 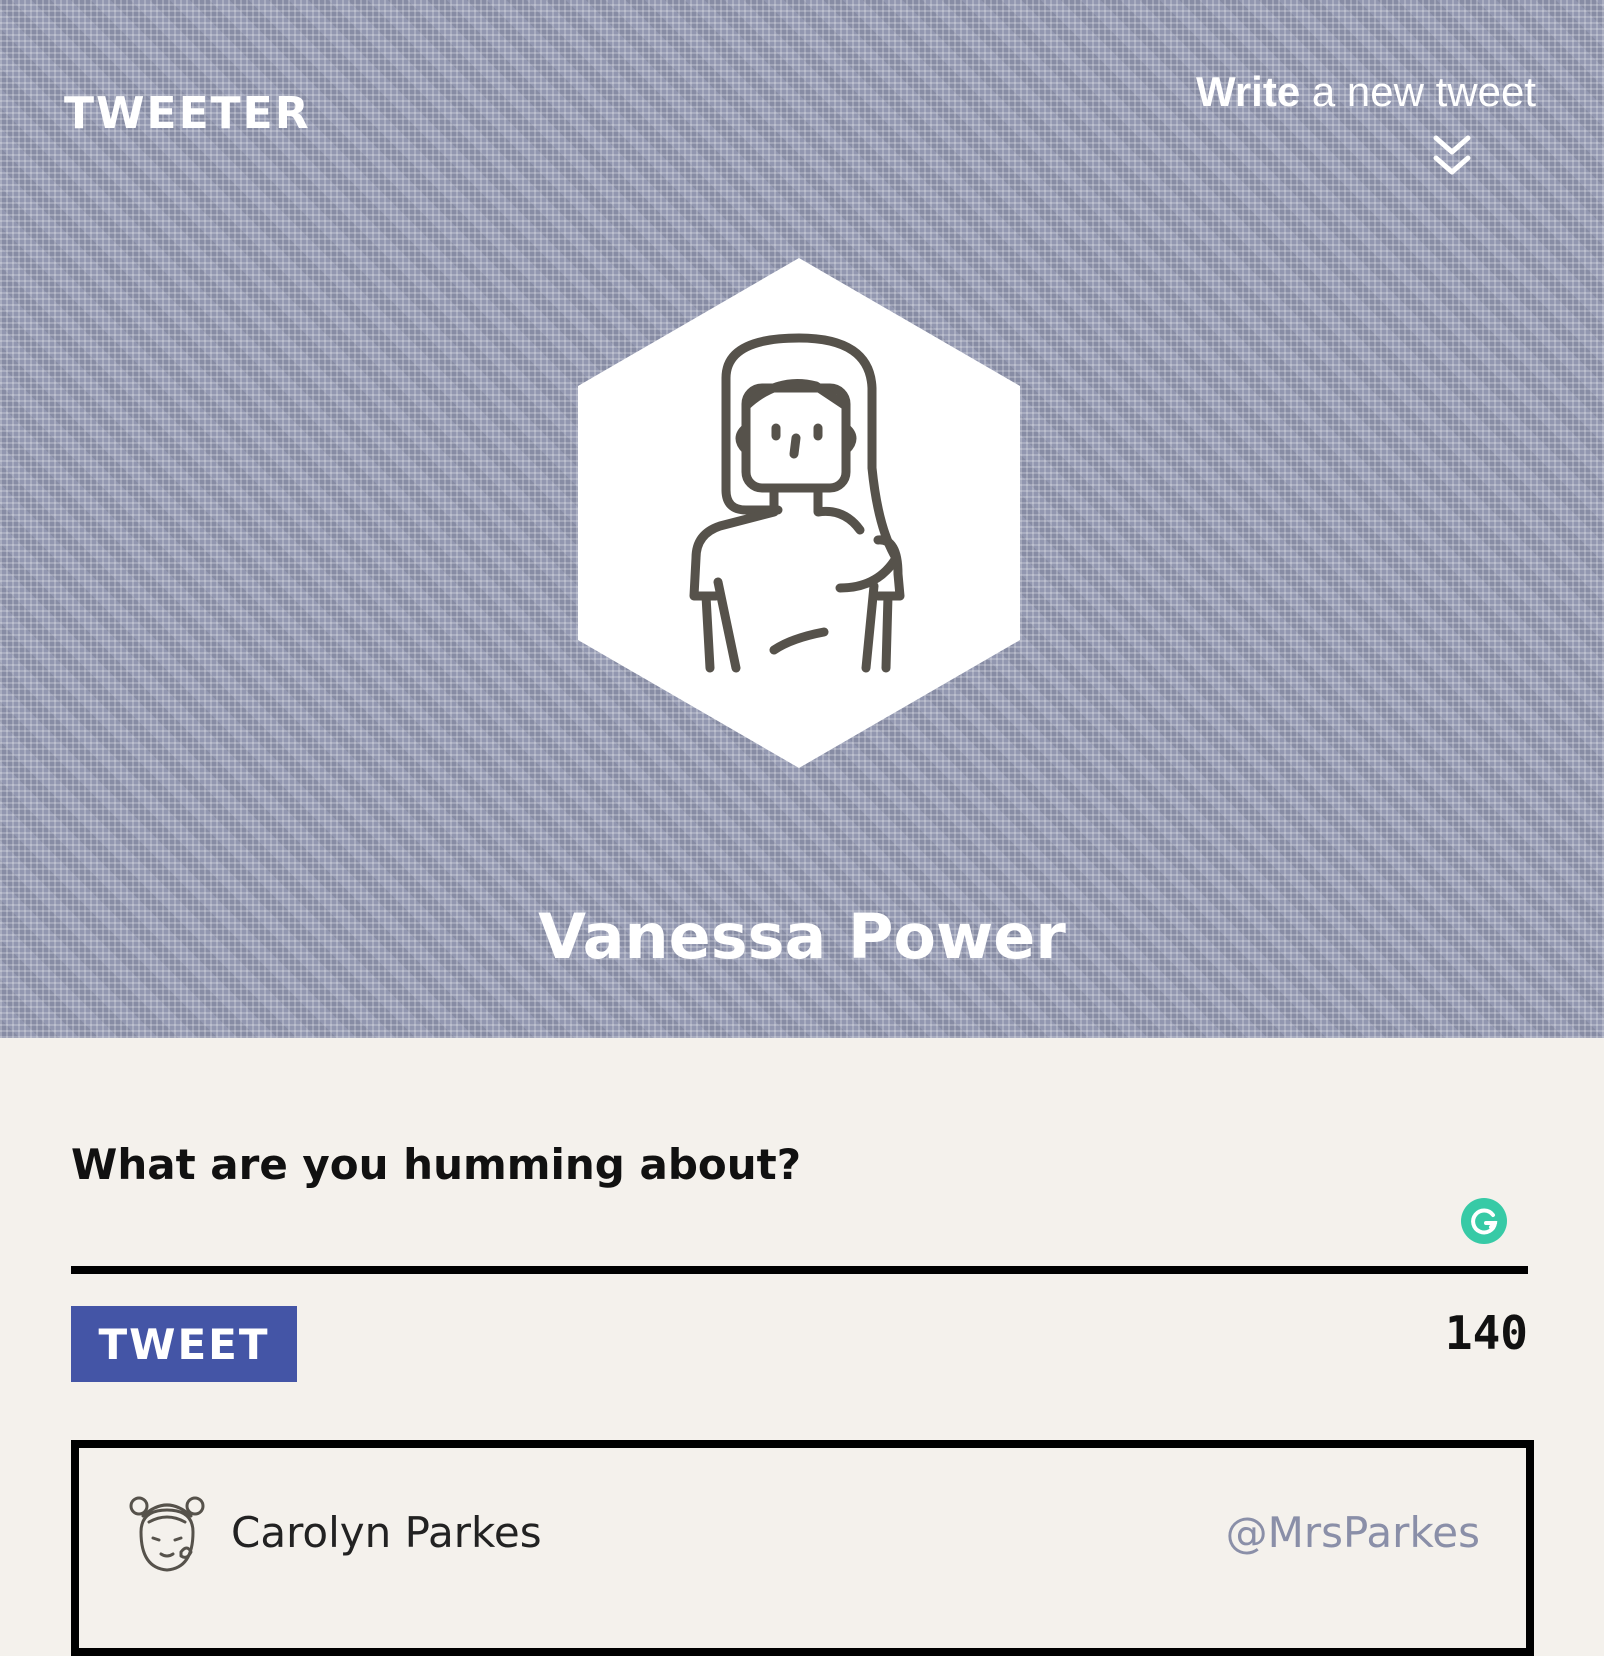 What do you see at coordinates (1248, 91) in the screenshot?
I see `write-strong-text: Write` at bounding box center [1248, 91].